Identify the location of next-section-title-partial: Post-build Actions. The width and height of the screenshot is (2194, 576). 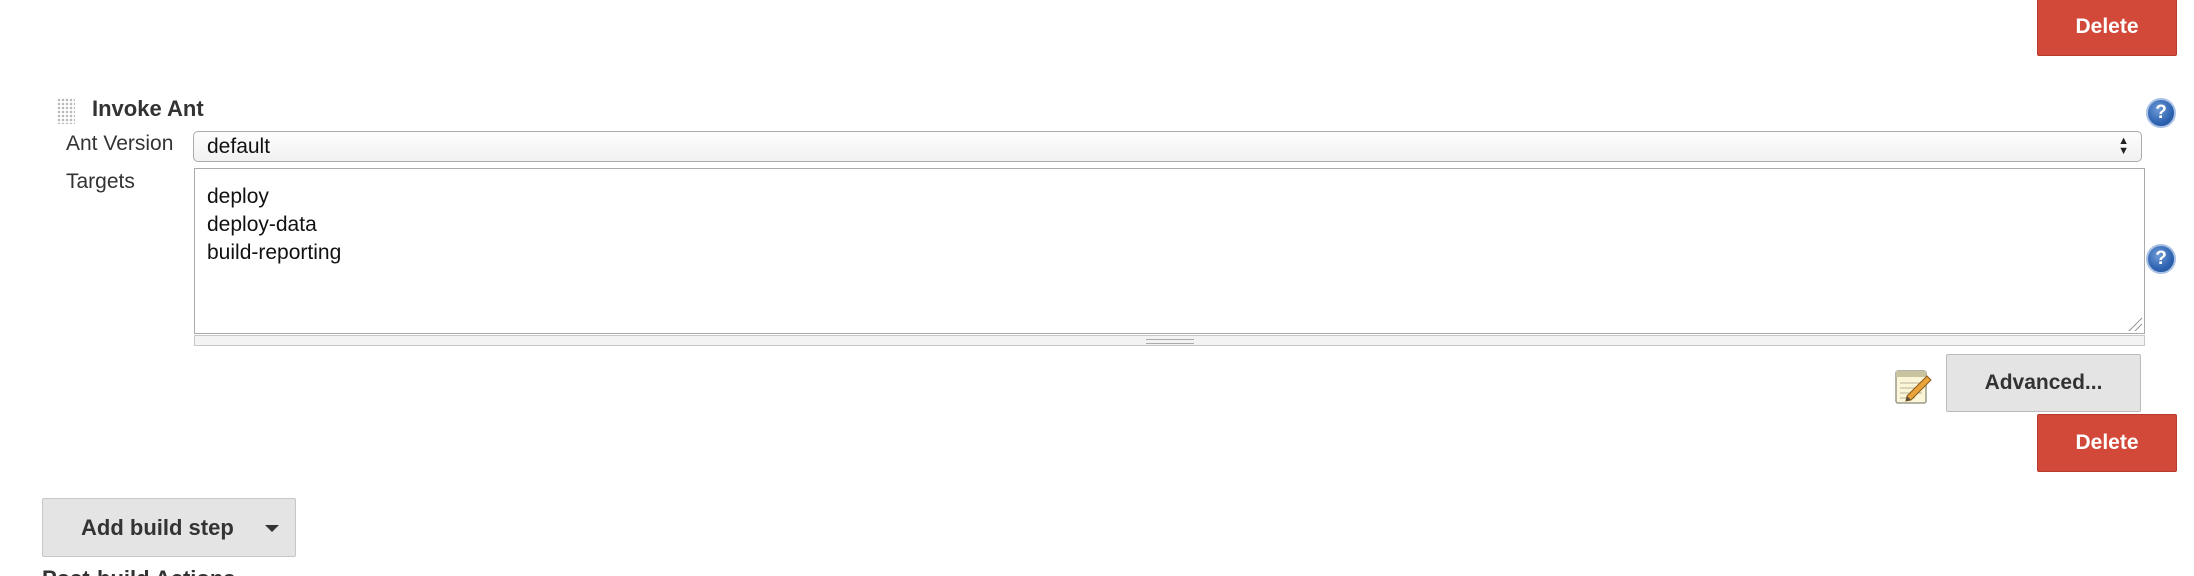
(139, 571).